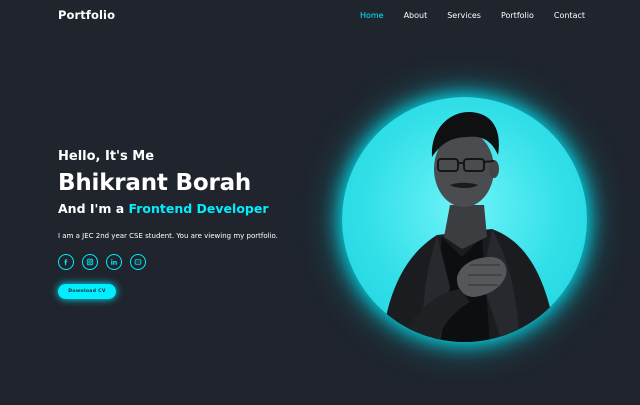  I want to click on social-links, so click(208, 262).